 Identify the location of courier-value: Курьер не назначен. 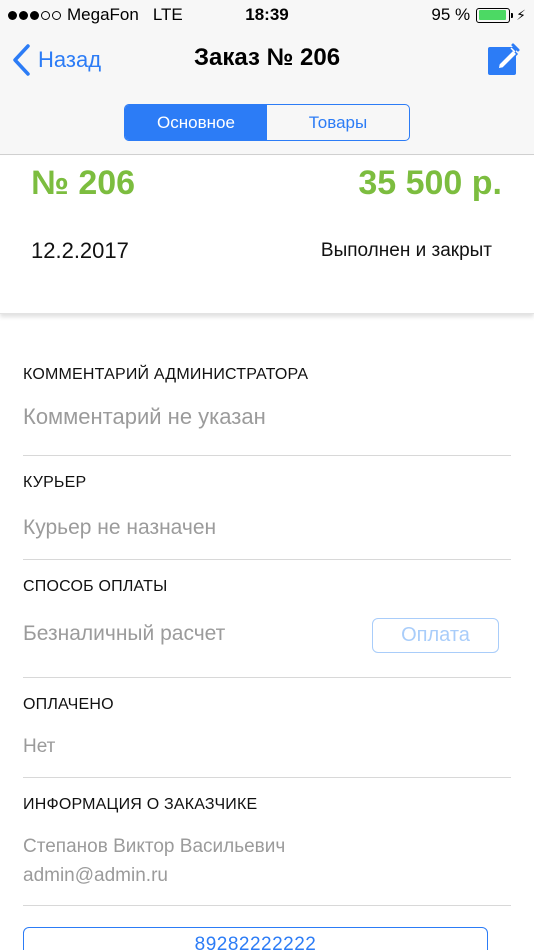
(120, 527).